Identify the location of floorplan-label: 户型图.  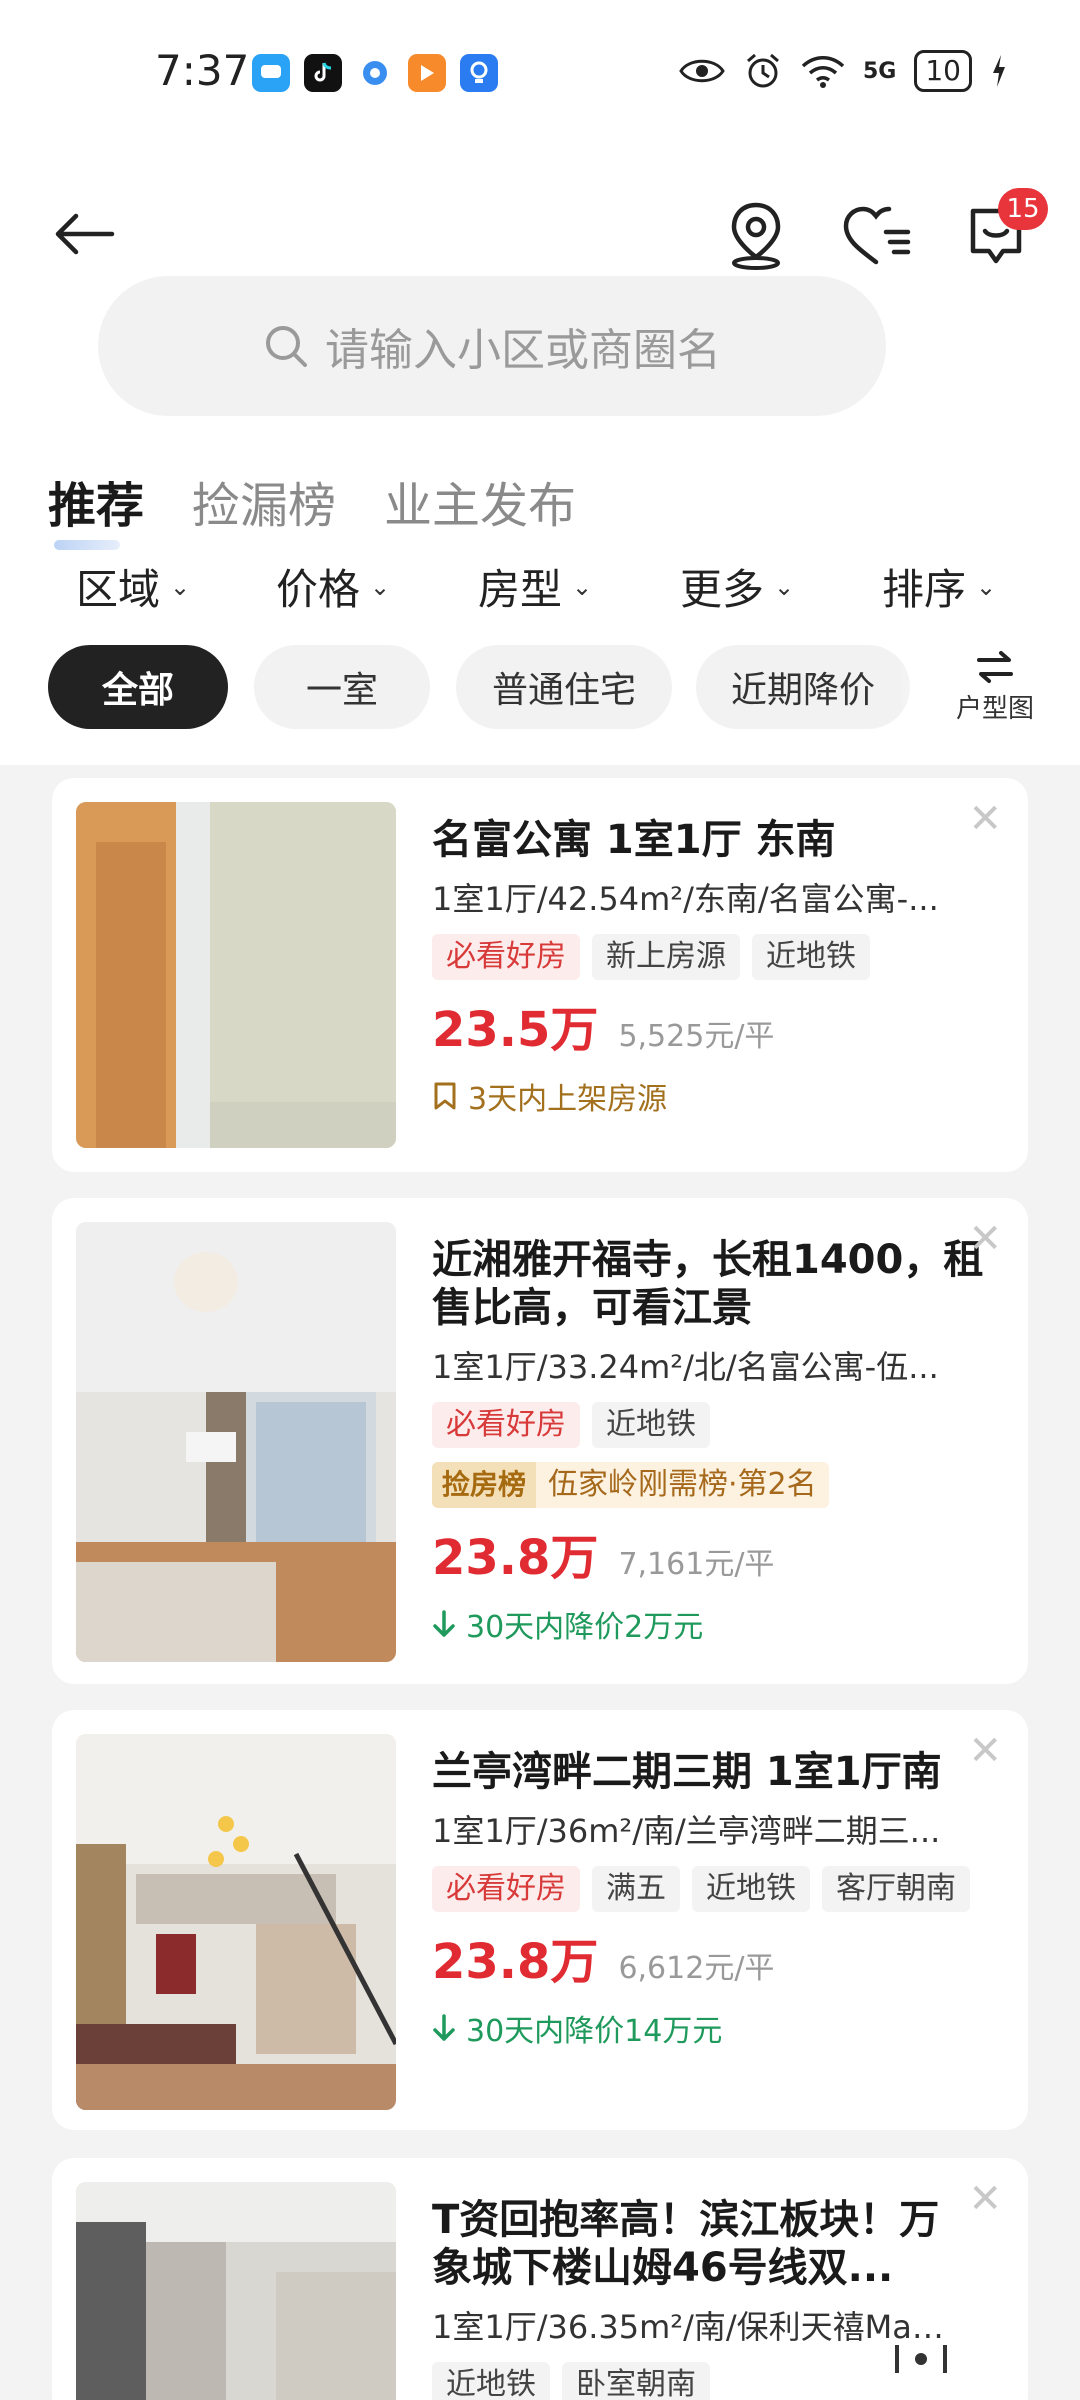
(994, 708).